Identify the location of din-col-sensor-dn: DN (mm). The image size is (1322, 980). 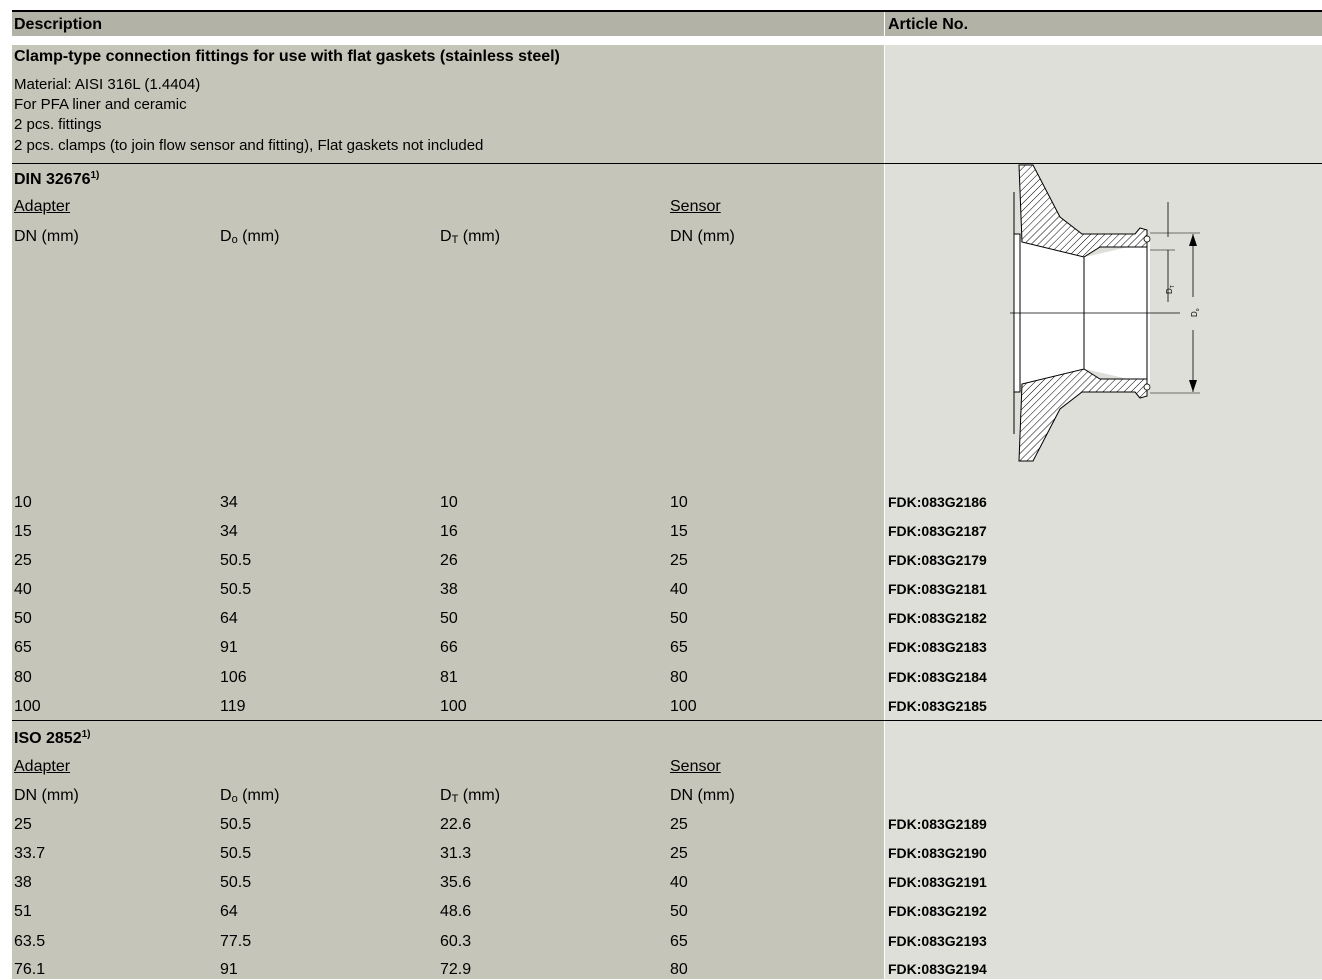
(702, 236).